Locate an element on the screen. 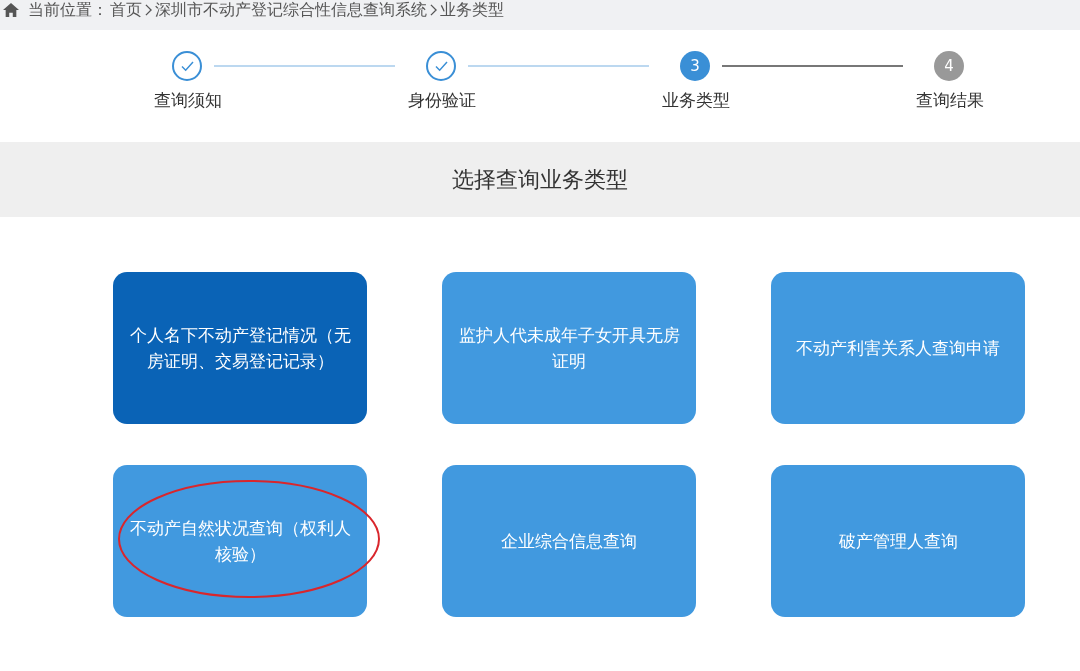  step-label: 查询结果 is located at coordinates (950, 100).